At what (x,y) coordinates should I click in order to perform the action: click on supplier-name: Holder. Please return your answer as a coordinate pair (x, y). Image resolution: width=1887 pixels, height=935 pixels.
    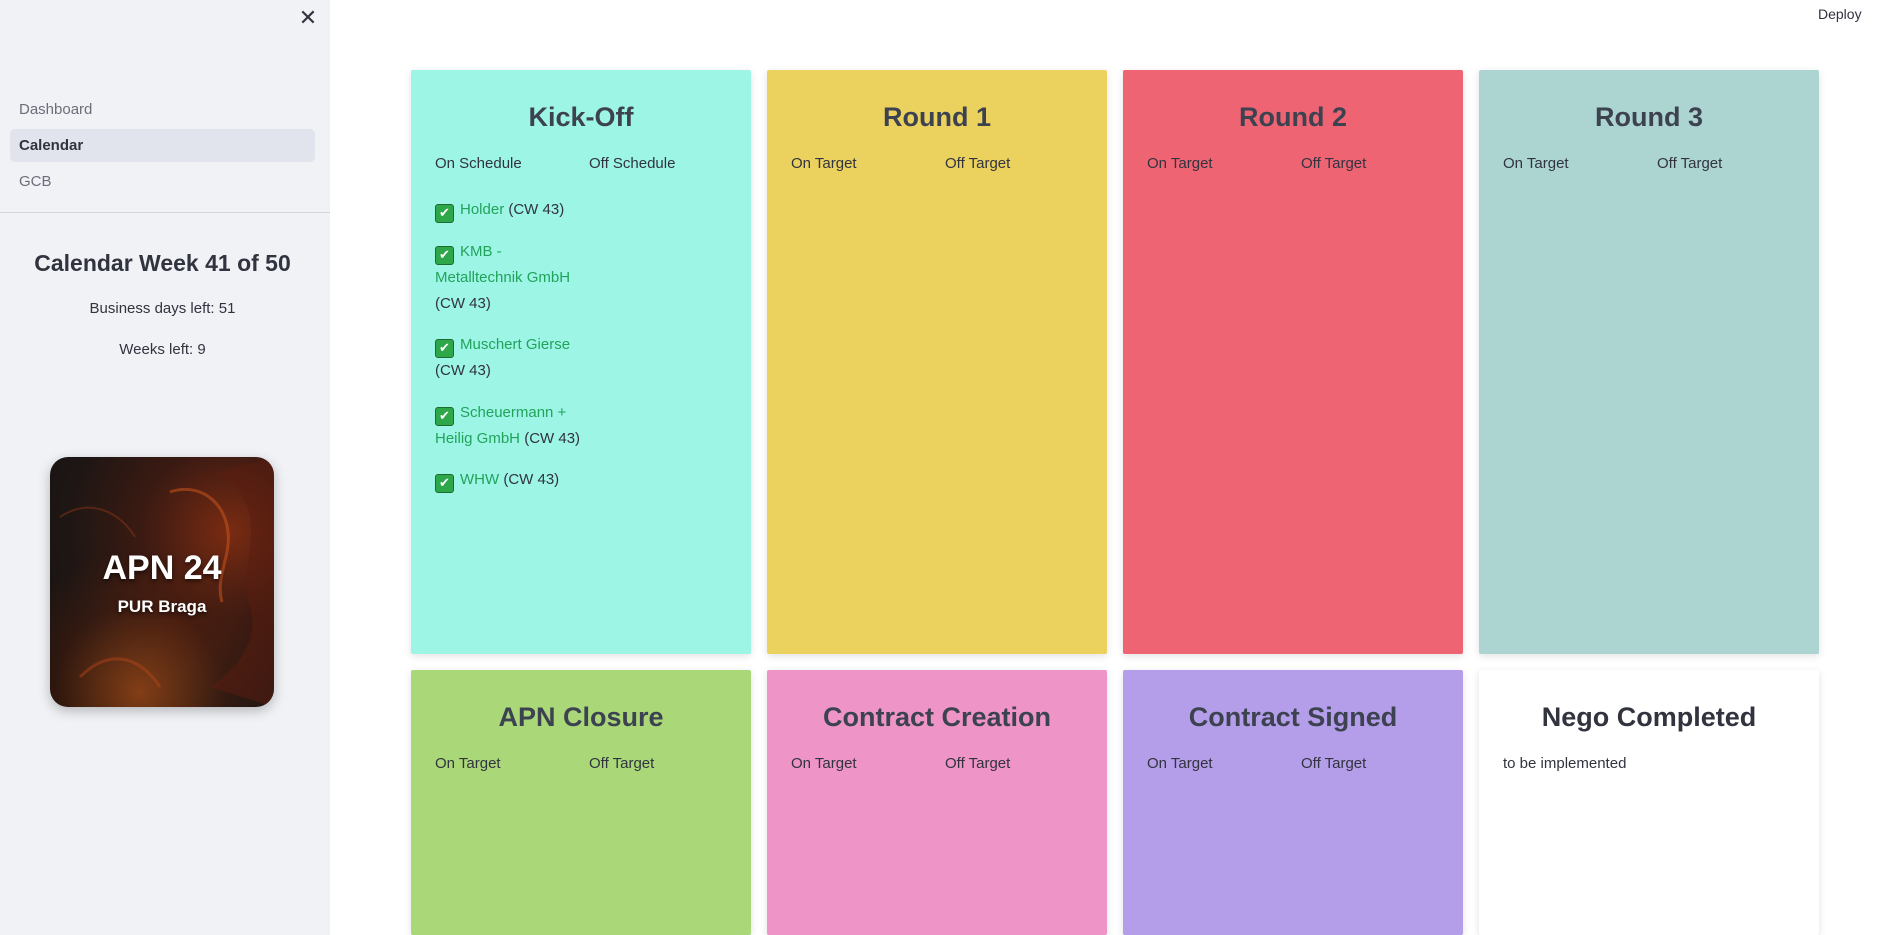
    Looking at the image, I should click on (482, 209).